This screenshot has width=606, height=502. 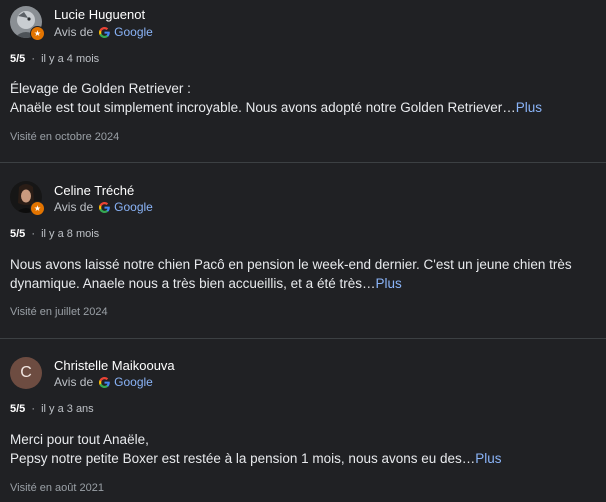 What do you see at coordinates (70, 59) in the screenshot?
I see `review-time: il y a 4 mois` at bounding box center [70, 59].